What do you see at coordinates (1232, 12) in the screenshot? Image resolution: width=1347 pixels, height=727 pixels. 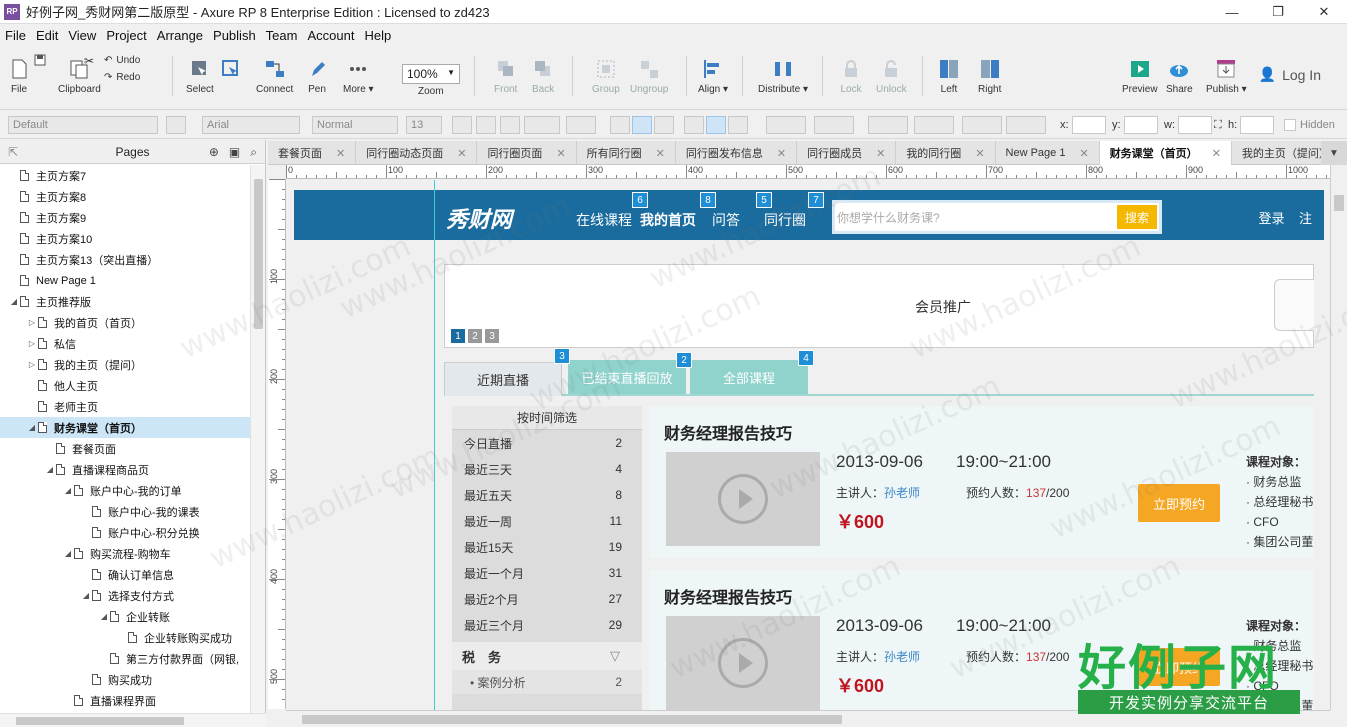 I see `minimize-button: —` at bounding box center [1232, 12].